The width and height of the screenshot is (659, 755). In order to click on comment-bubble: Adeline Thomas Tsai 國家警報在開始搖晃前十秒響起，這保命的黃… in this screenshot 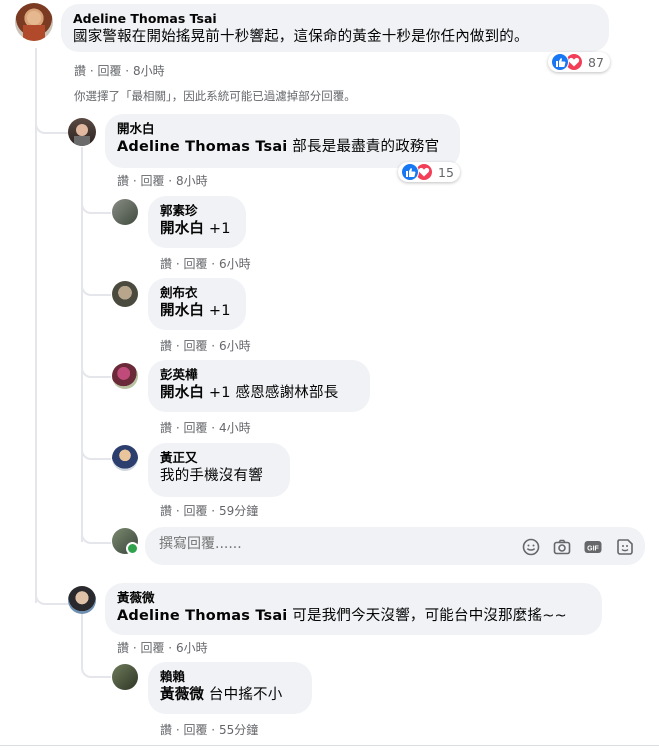, I will do `click(335, 28)`.